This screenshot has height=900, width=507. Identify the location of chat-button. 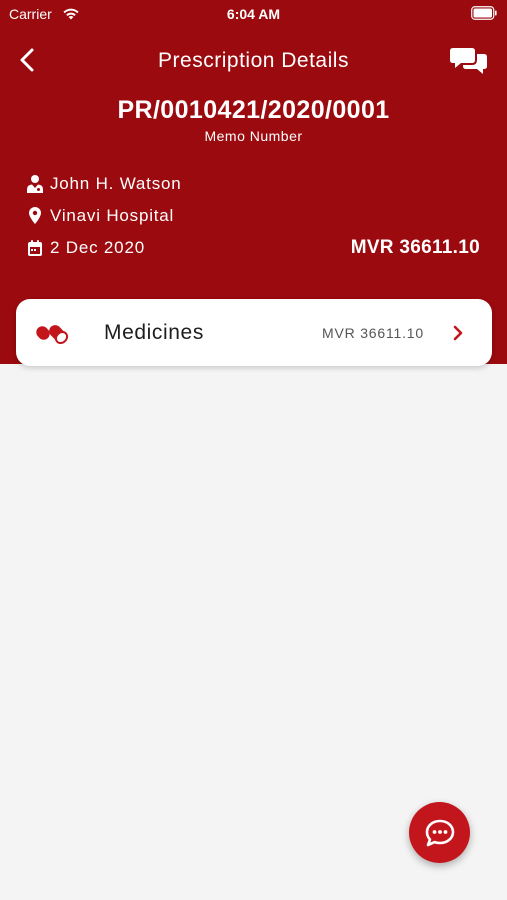
(469, 60).